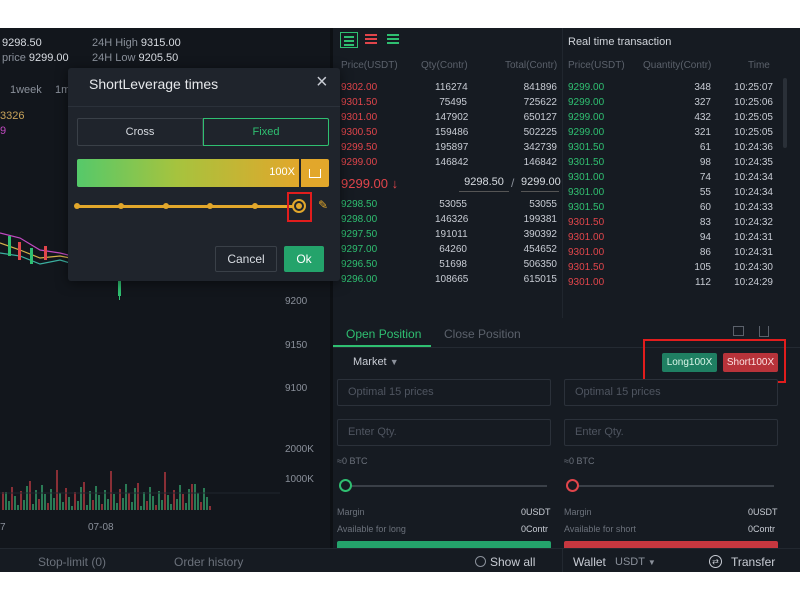 This screenshot has height=600, width=800. Describe the element at coordinates (323, 205) in the screenshot. I see `pencil-icon: ✎` at that location.